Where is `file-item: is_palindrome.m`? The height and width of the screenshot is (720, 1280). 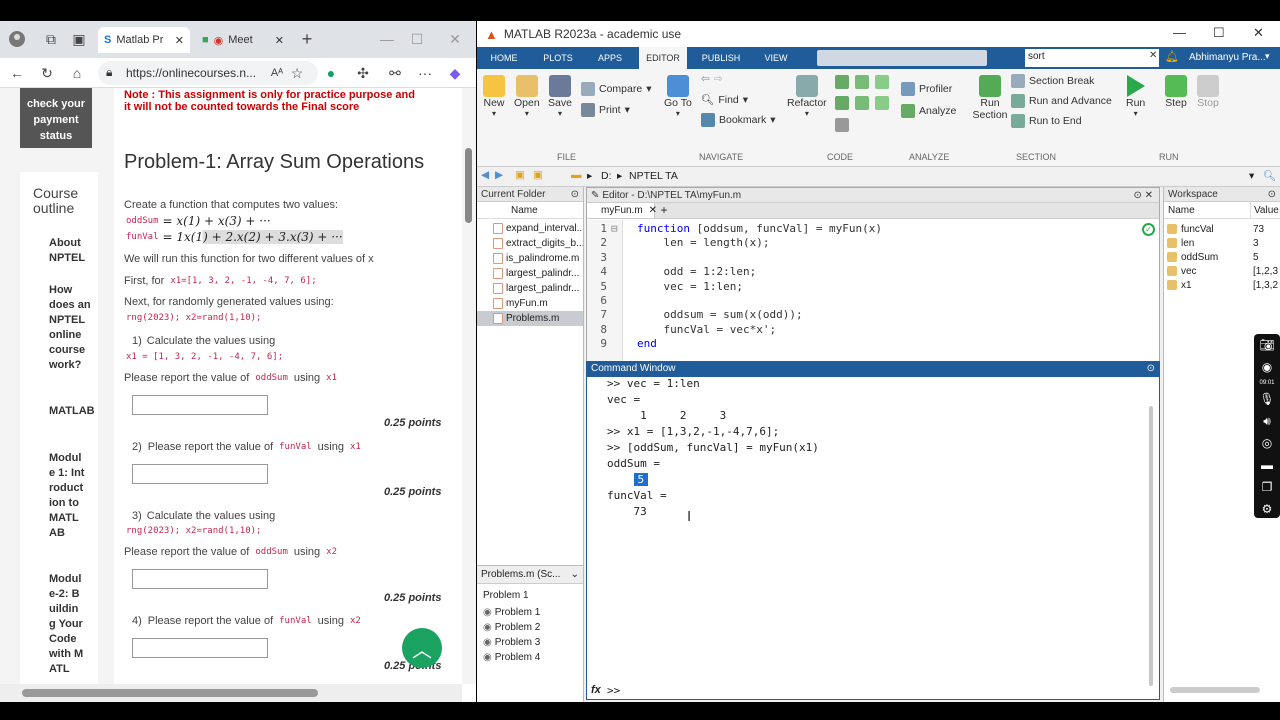
file-item: is_palindrome.m is located at coordinates (538, 258).